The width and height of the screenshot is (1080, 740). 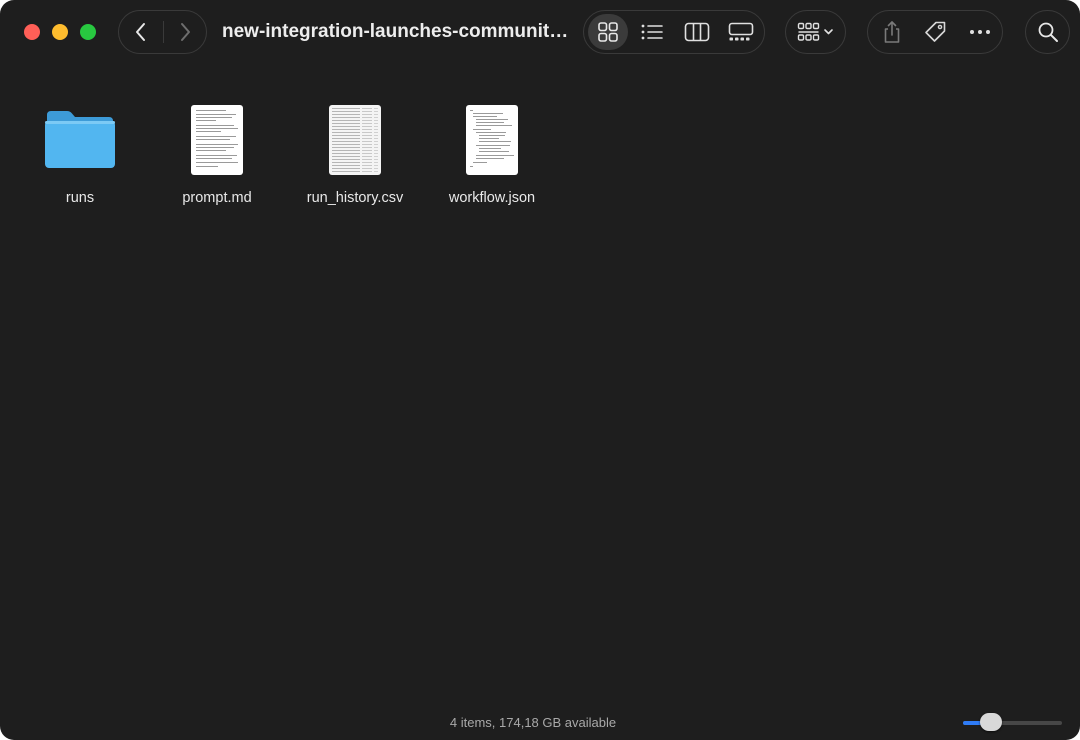 What do you see at coordinates (60, 32) in the screenshot?
I see `minimize-window-button` at bounding box center [60, 32].